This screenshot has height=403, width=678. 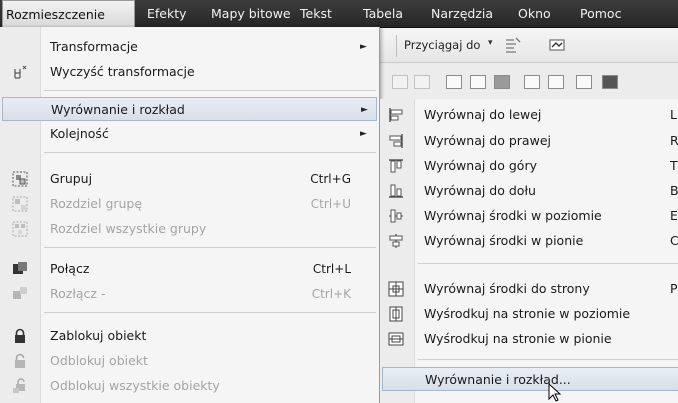 What do you see at coordinates (20, 293) in the screenshot?
I see `break-apart-icon` at bounding box center [20, 293].